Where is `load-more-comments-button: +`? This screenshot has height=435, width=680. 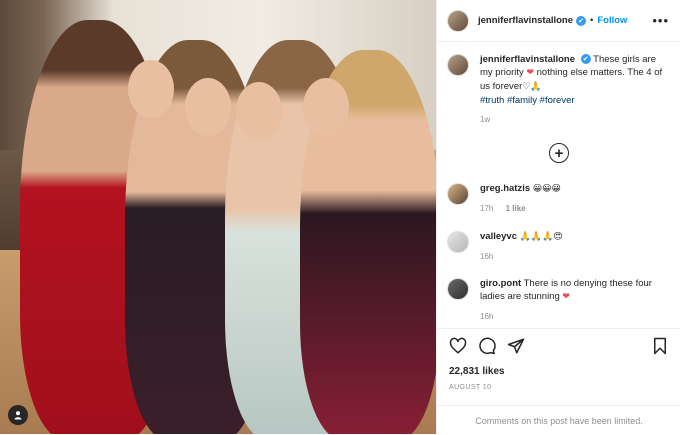 load-more-comments-button: + is located at coordinates (559, 153).